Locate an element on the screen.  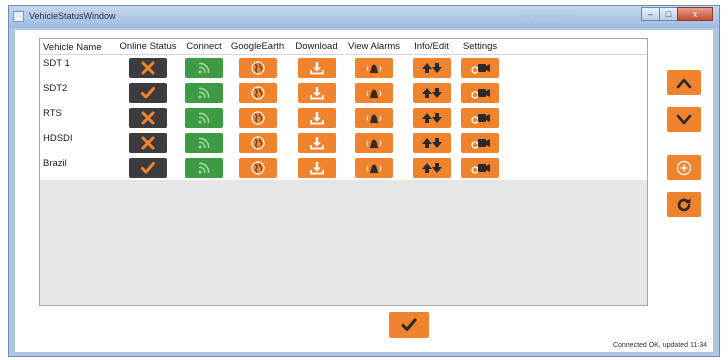
table-row: Brazil is located at coordinates (343, 167).